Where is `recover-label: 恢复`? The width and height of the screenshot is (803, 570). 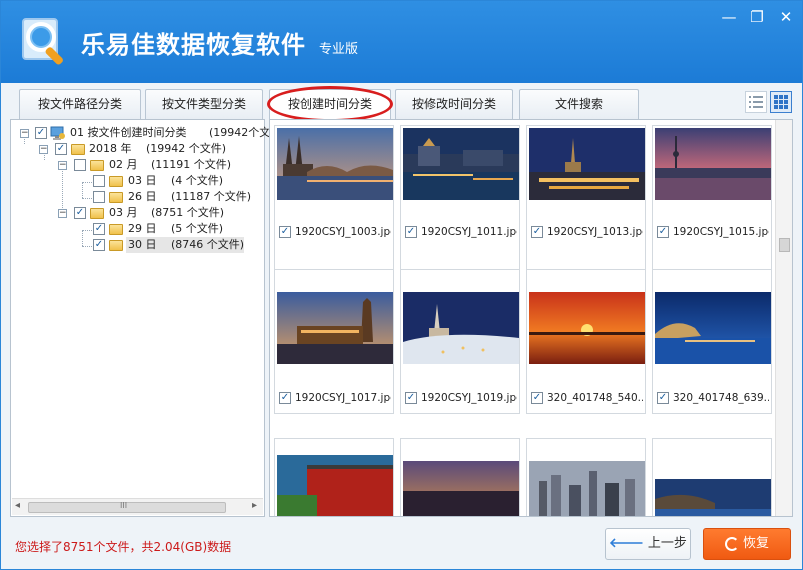 recover-label: 恢复 is located at coordinates (755, 543).